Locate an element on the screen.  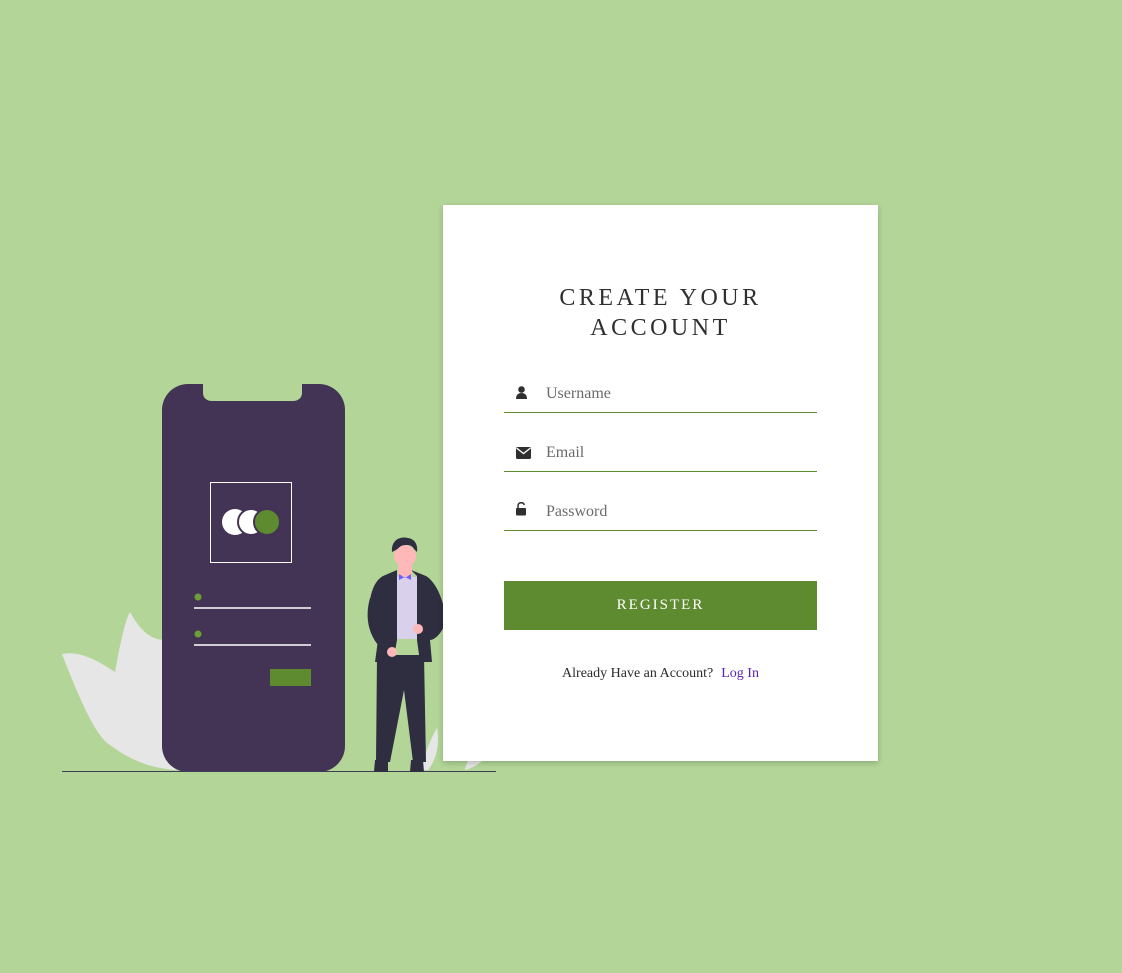
page-title: CREATE YOUR ACCOUNT is located at coordinates (660, 313).